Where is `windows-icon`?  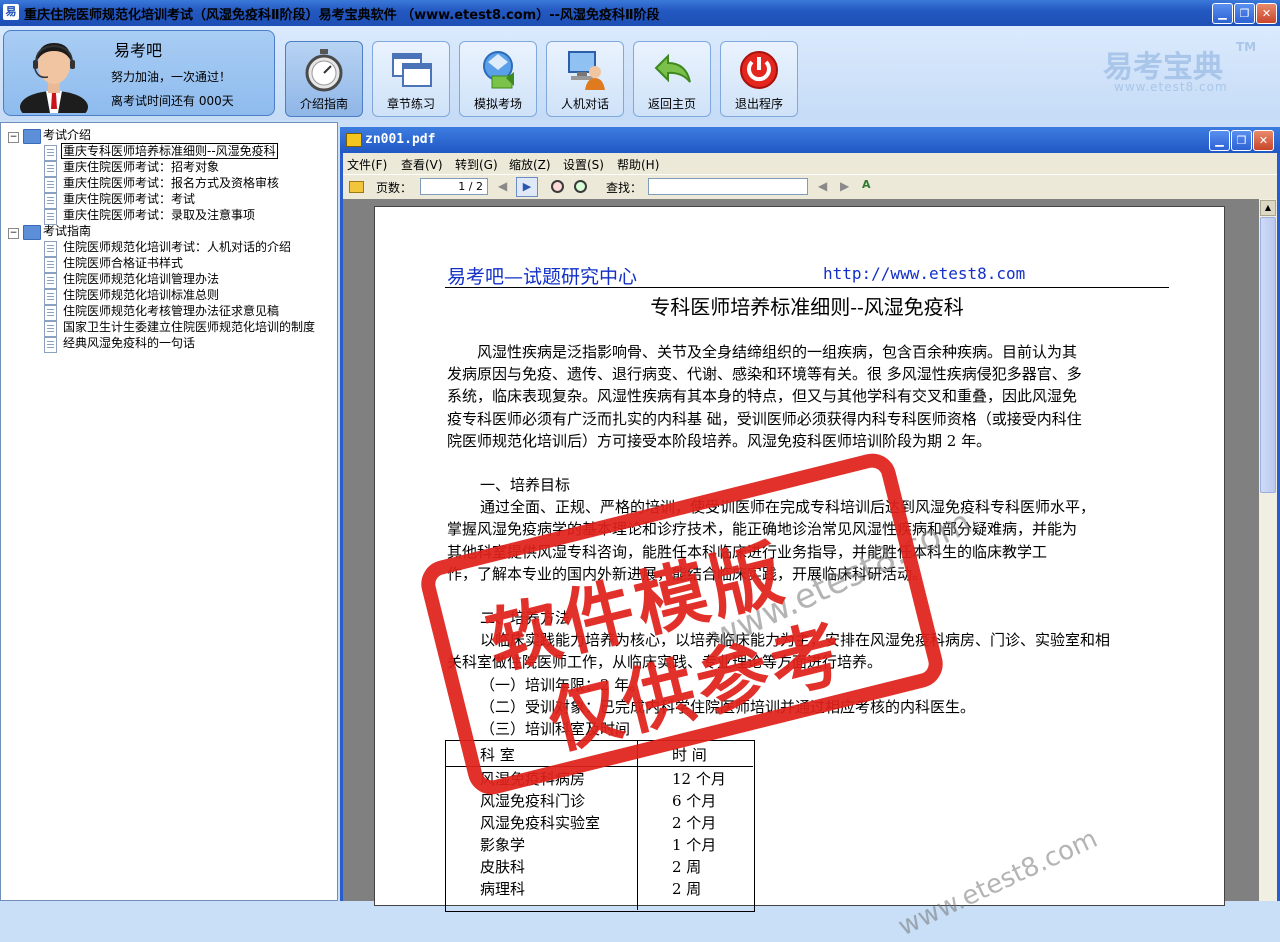 windows-icon is located at coordinates (412, 70).